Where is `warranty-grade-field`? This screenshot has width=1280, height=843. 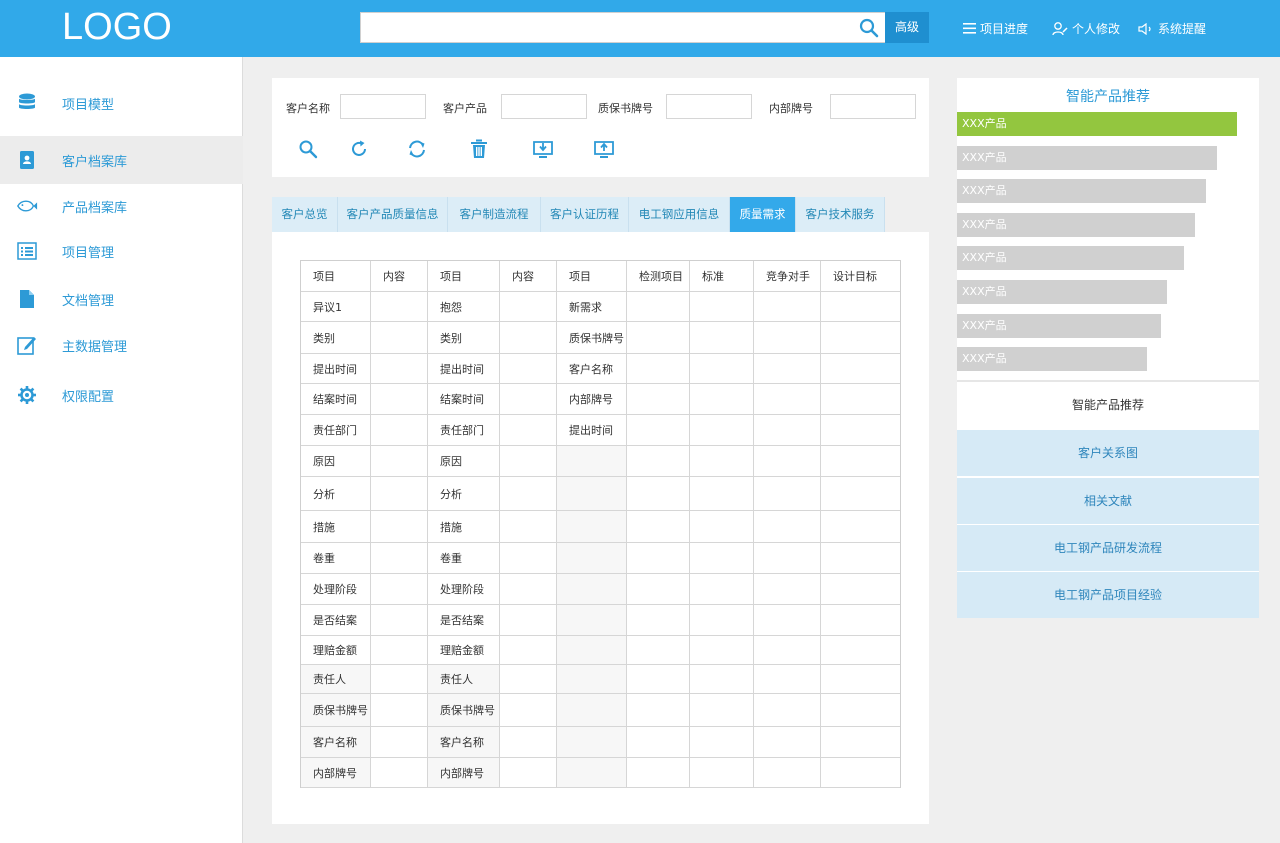 warranty-grade-field is located at coordinates (709, 106).